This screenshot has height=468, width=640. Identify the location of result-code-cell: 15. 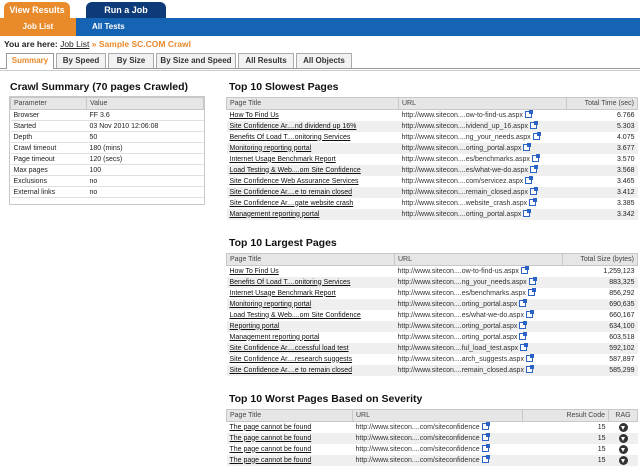
(601, 427).